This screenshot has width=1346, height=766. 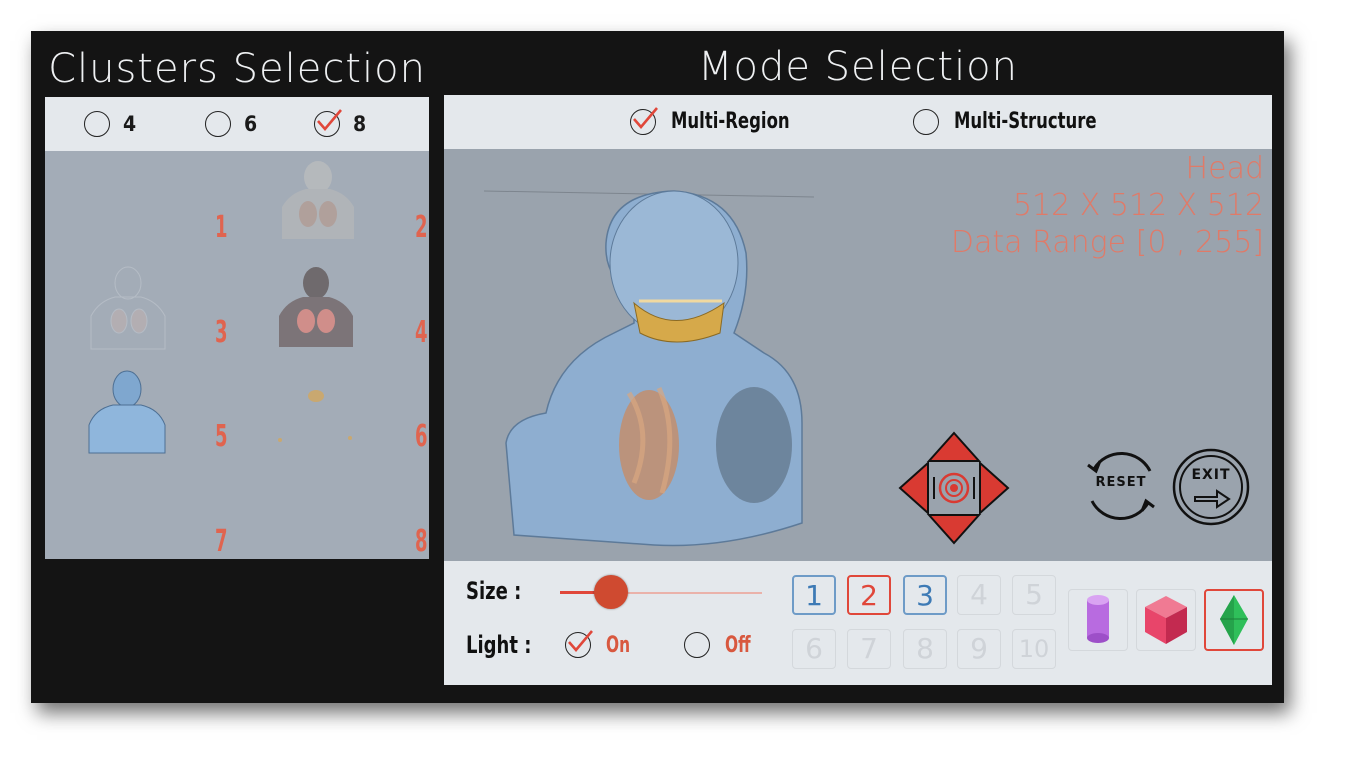 What do you see at coordinates (130, 124) in the screenshot?
I see `radio-4-label: 4` at bounding box center [130, 124].